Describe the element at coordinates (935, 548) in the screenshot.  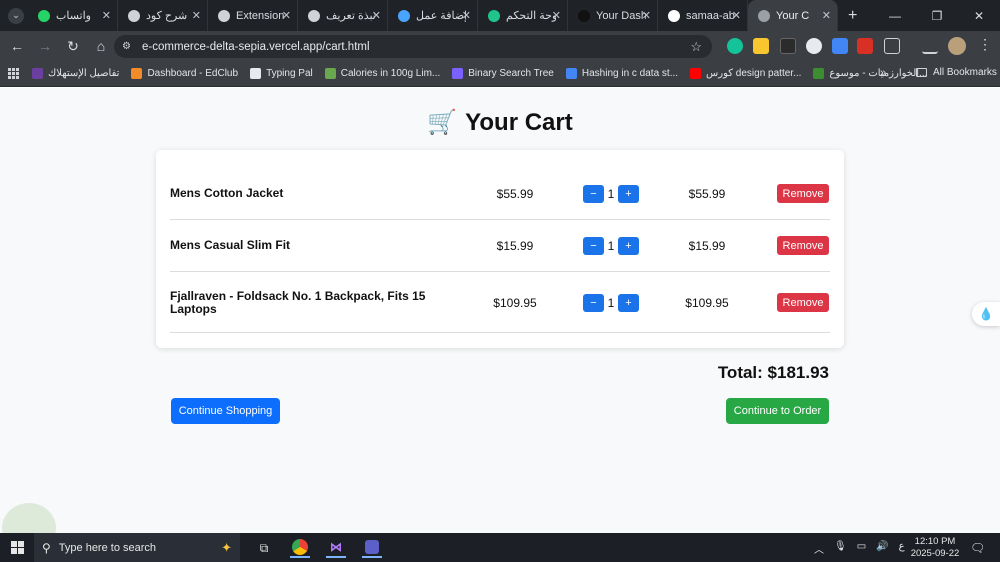
I see `clock: 12:10 PM 2025-09-22` at that location.